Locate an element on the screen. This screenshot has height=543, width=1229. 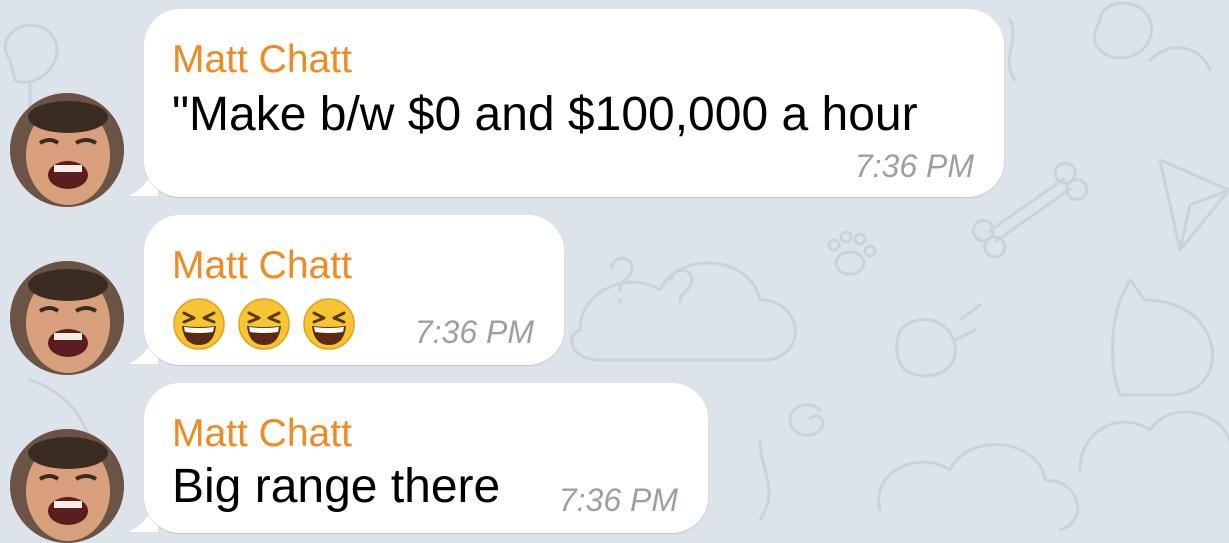
emoji-row is located at coordinates (264, 324).